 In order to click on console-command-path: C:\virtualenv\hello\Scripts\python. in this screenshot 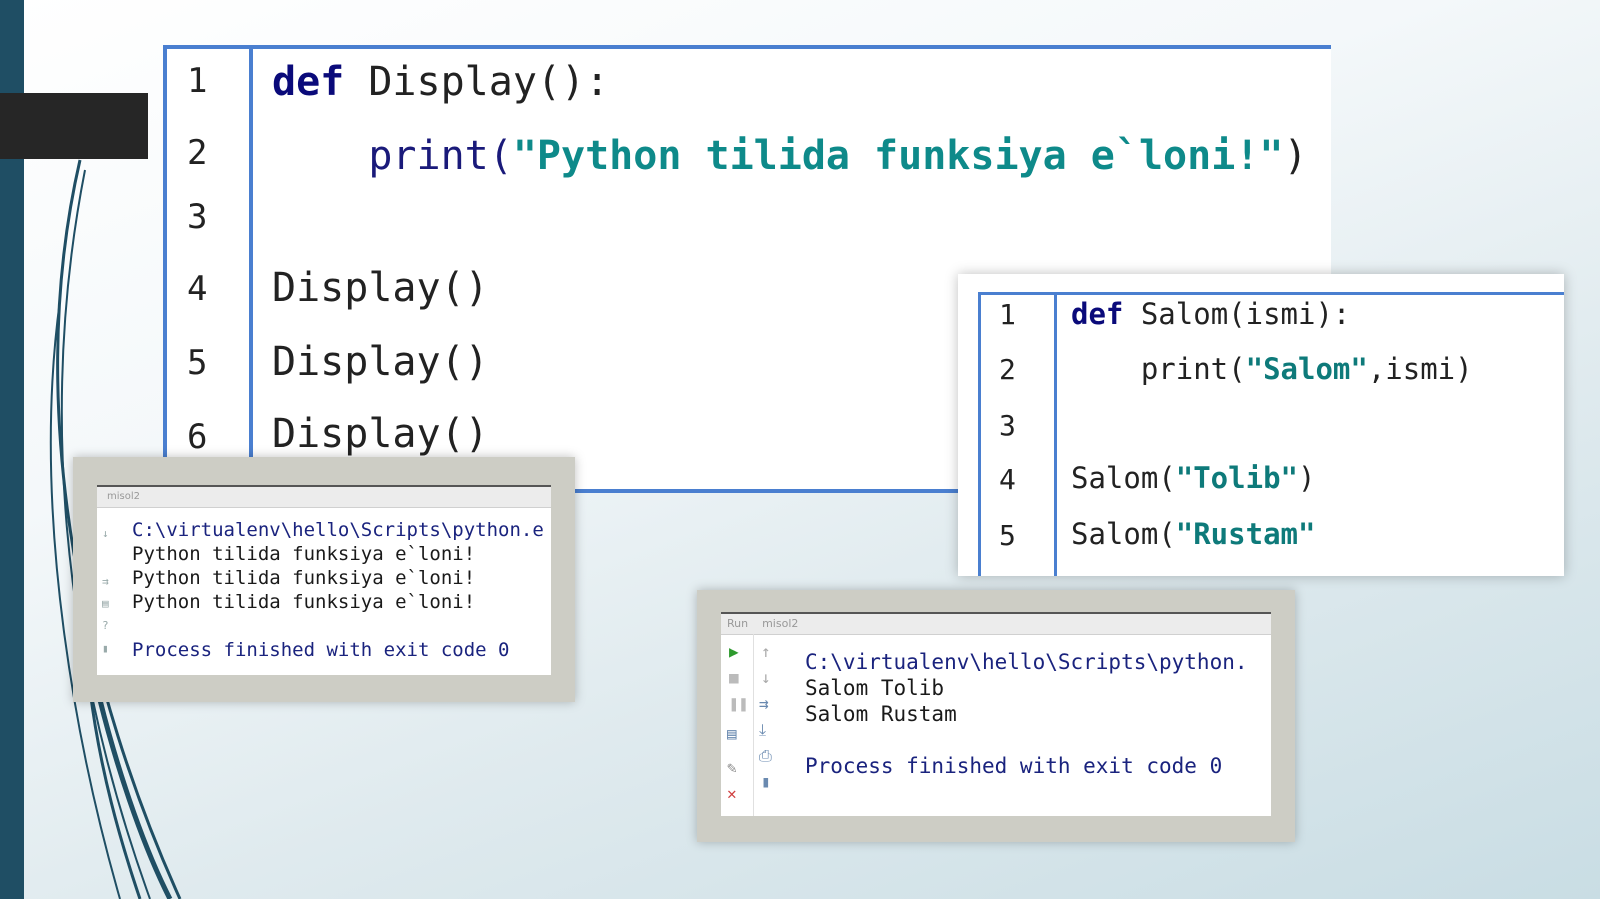, I will do `click(1026, 662)`.